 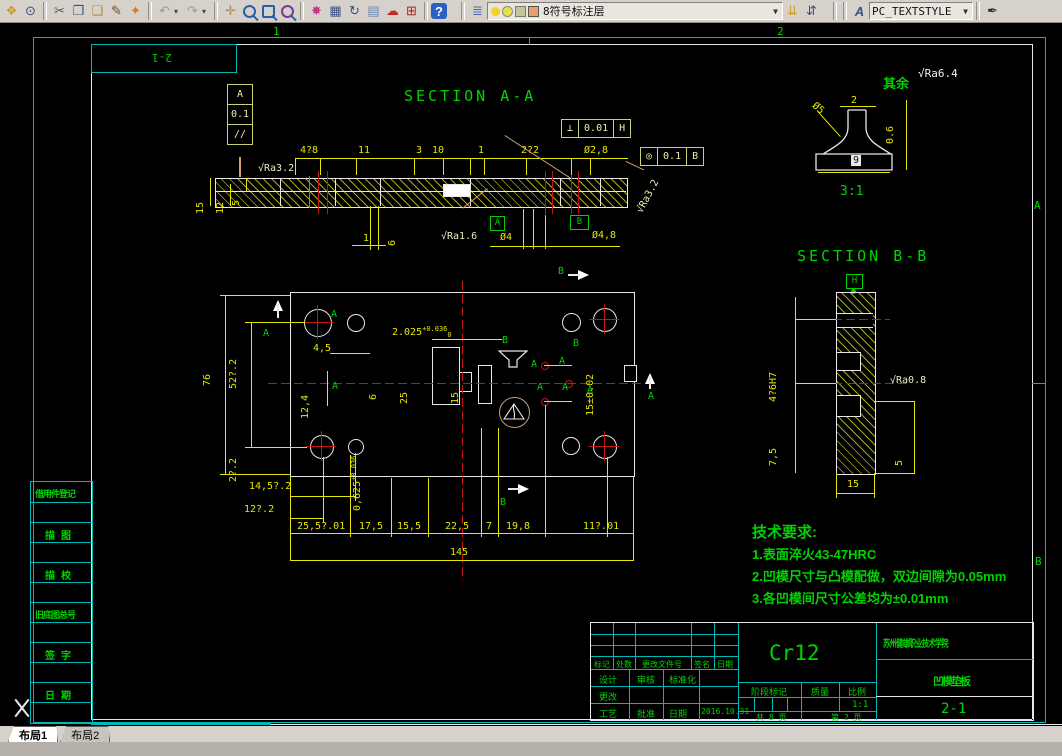 What do you see at coordinates (1038, 383) in the screenshot?
I see `zone-tick` at bounding box center [1038, 383].